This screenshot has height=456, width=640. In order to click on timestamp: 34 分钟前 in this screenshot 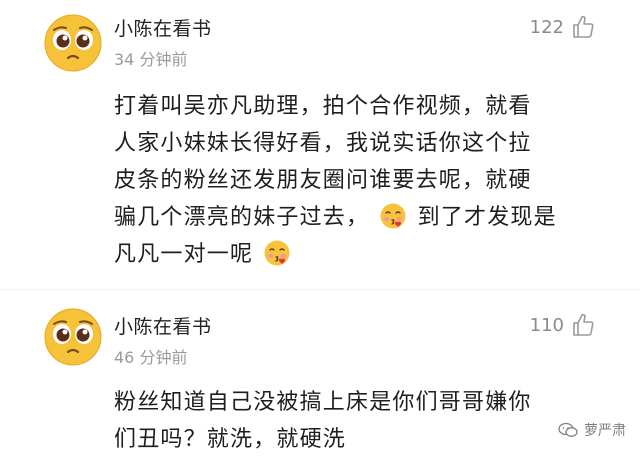, I will do `click(151, 59)`.